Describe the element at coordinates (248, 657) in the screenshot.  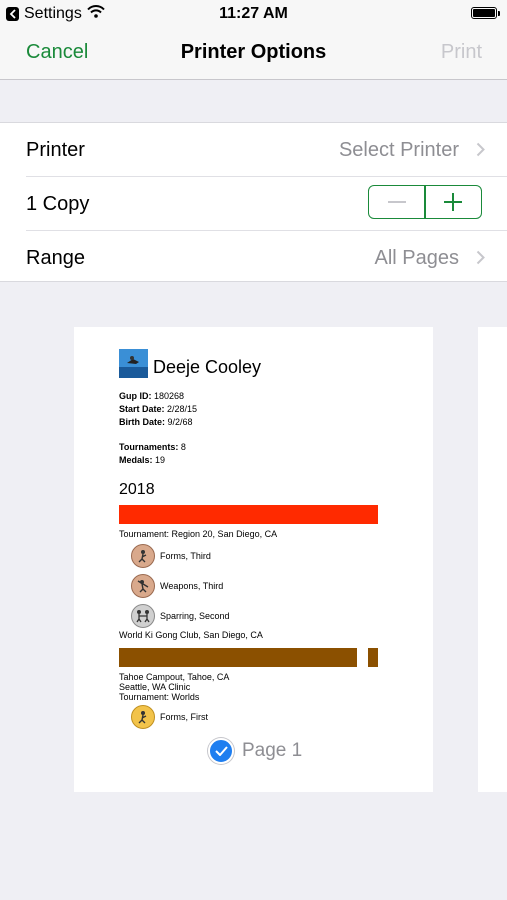
I see `event-bar-brown` at that location.